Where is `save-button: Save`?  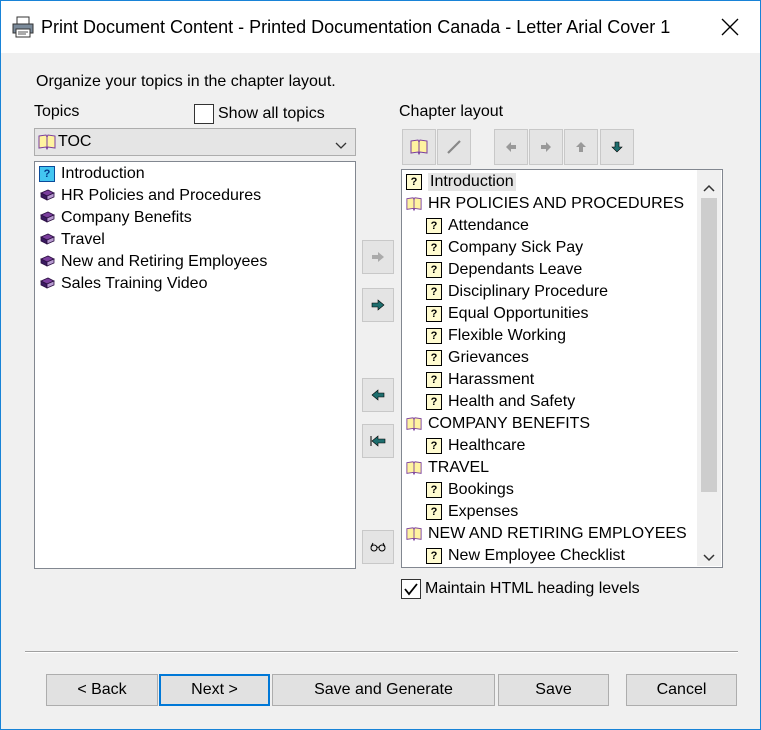 save-button: Save is located at coordinates (553, 690).